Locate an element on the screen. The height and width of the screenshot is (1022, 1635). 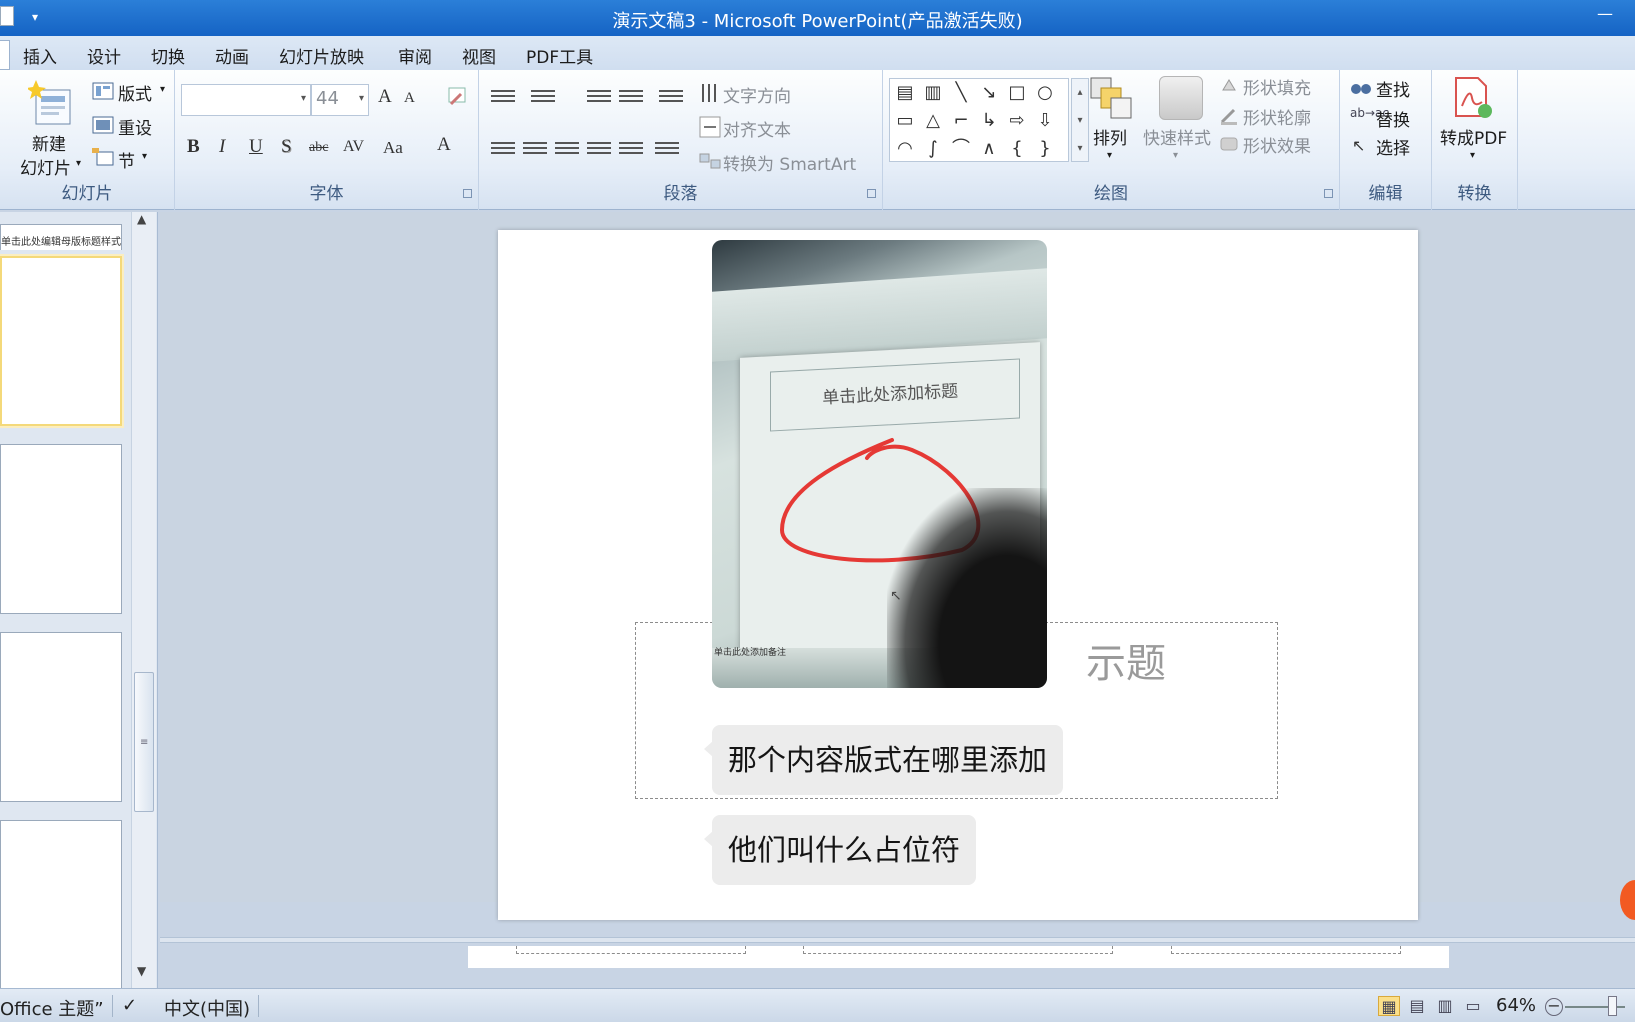
paragraph-dialog-launcher is located at coordinates (871, 193).